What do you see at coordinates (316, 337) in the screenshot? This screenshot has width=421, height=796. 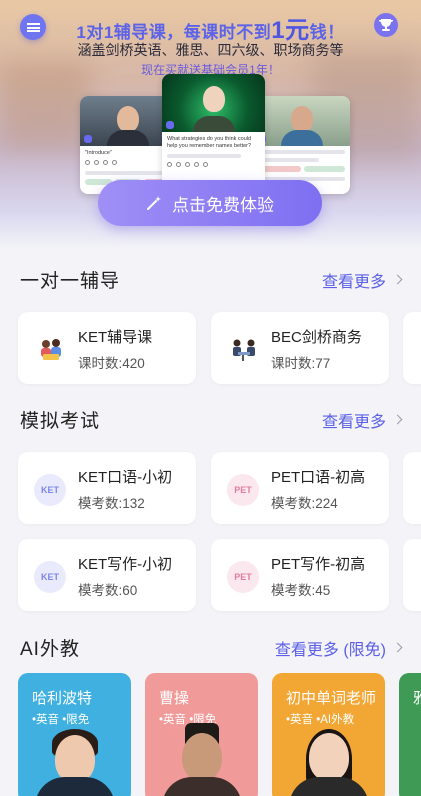 I see `course-title: BEC剑桥商务` at bounding box center [316, 337].